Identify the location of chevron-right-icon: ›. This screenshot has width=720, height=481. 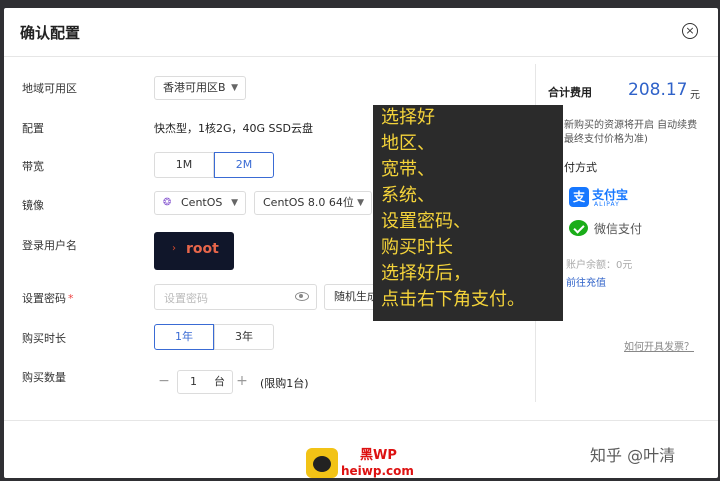
(174, 248).